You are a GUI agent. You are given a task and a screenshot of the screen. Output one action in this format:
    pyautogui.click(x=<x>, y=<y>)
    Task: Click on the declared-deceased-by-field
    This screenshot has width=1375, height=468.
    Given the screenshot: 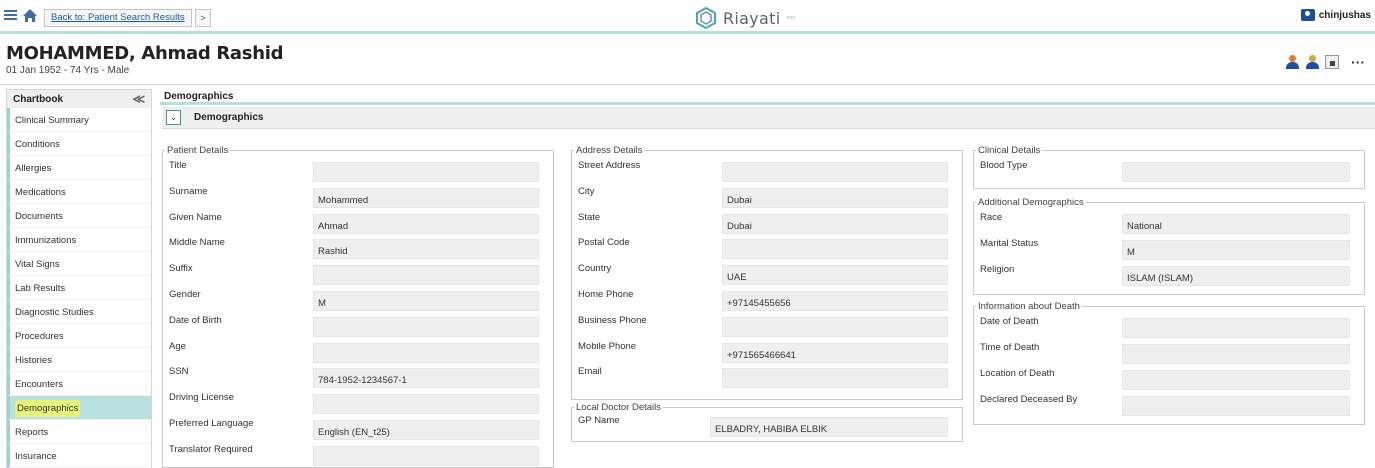 What is the action you would take?
    pyautogui.click(x=1236, y=406)
    